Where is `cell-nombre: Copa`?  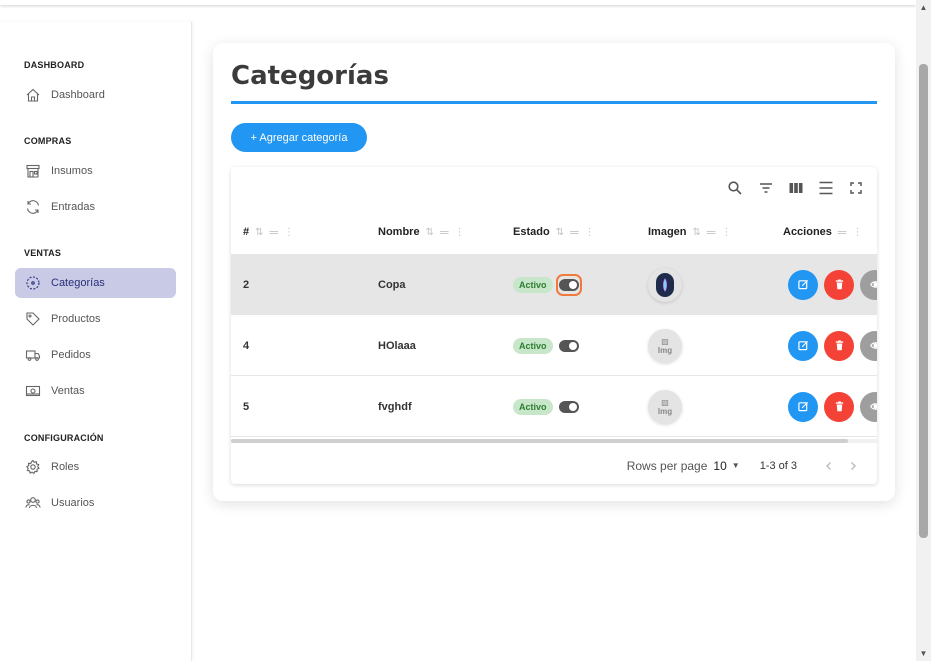
cell-nombre: Copa is located at coordinates (392, 284).